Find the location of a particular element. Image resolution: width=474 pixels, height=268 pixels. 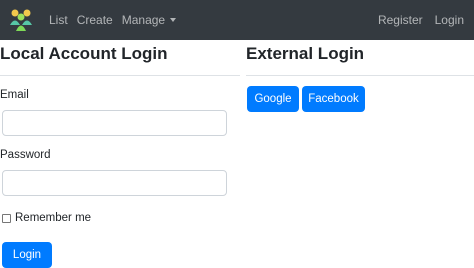

login-button: Login is located at coordinates (27, 255).